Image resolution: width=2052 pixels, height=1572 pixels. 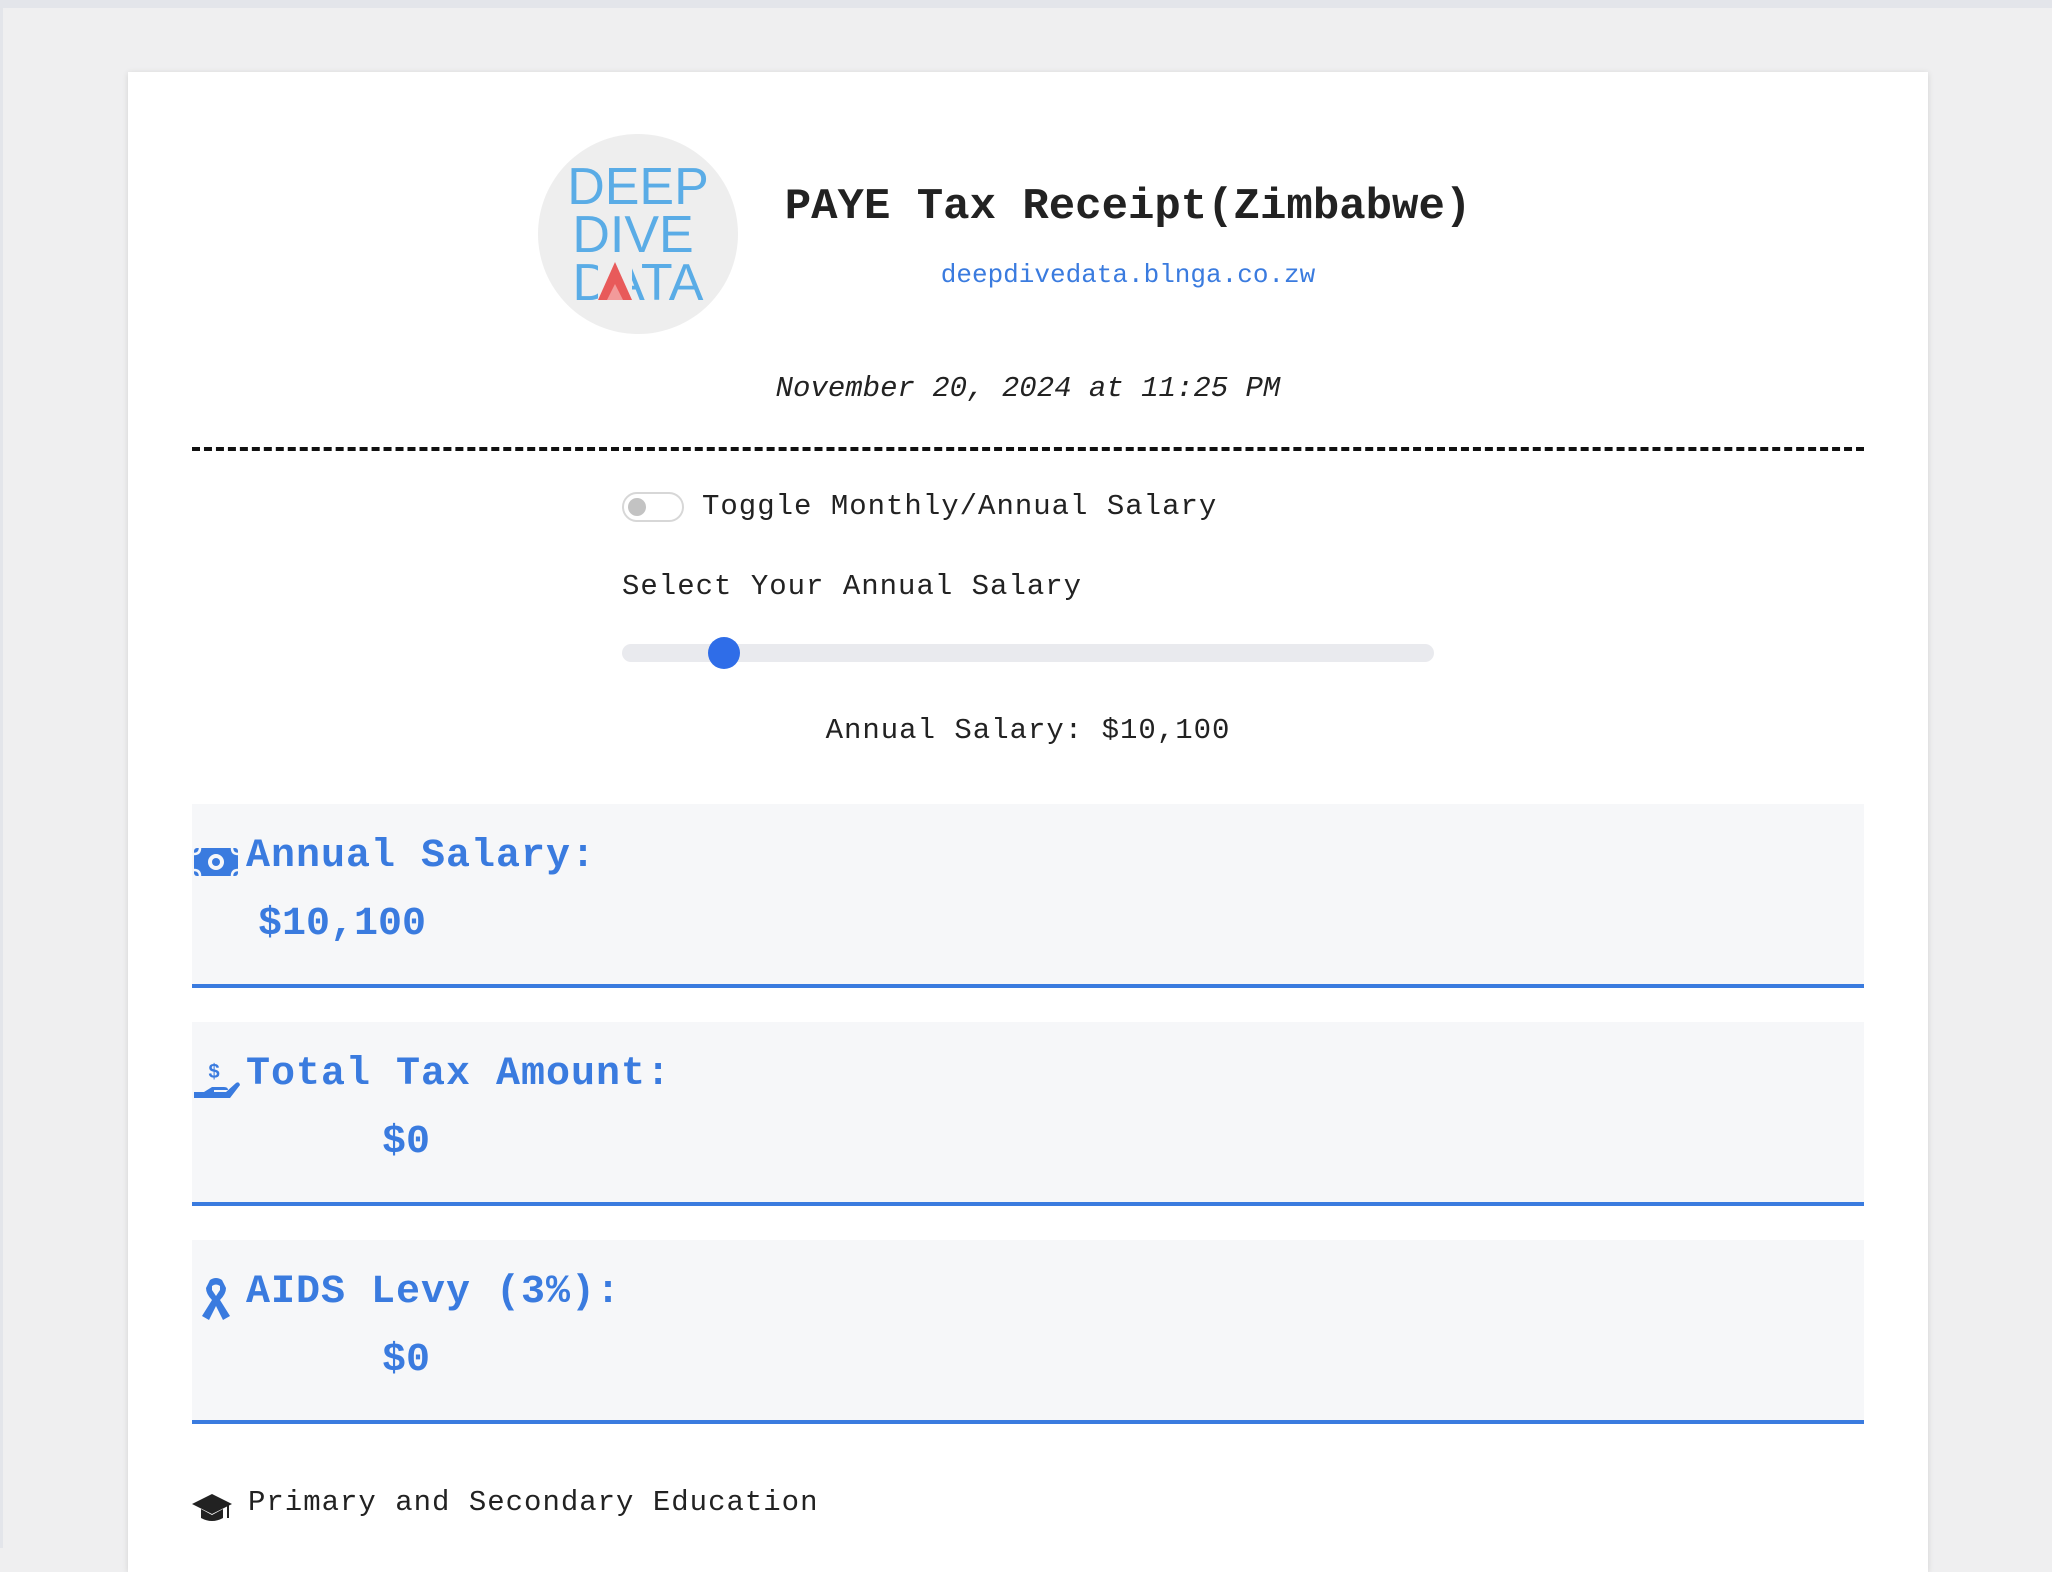 What do you see at coordinates (1028, 896) in the screenshot?
I see `annual-salary-card: Annual Salary: $10,100` at bounding box center [1028, 896].